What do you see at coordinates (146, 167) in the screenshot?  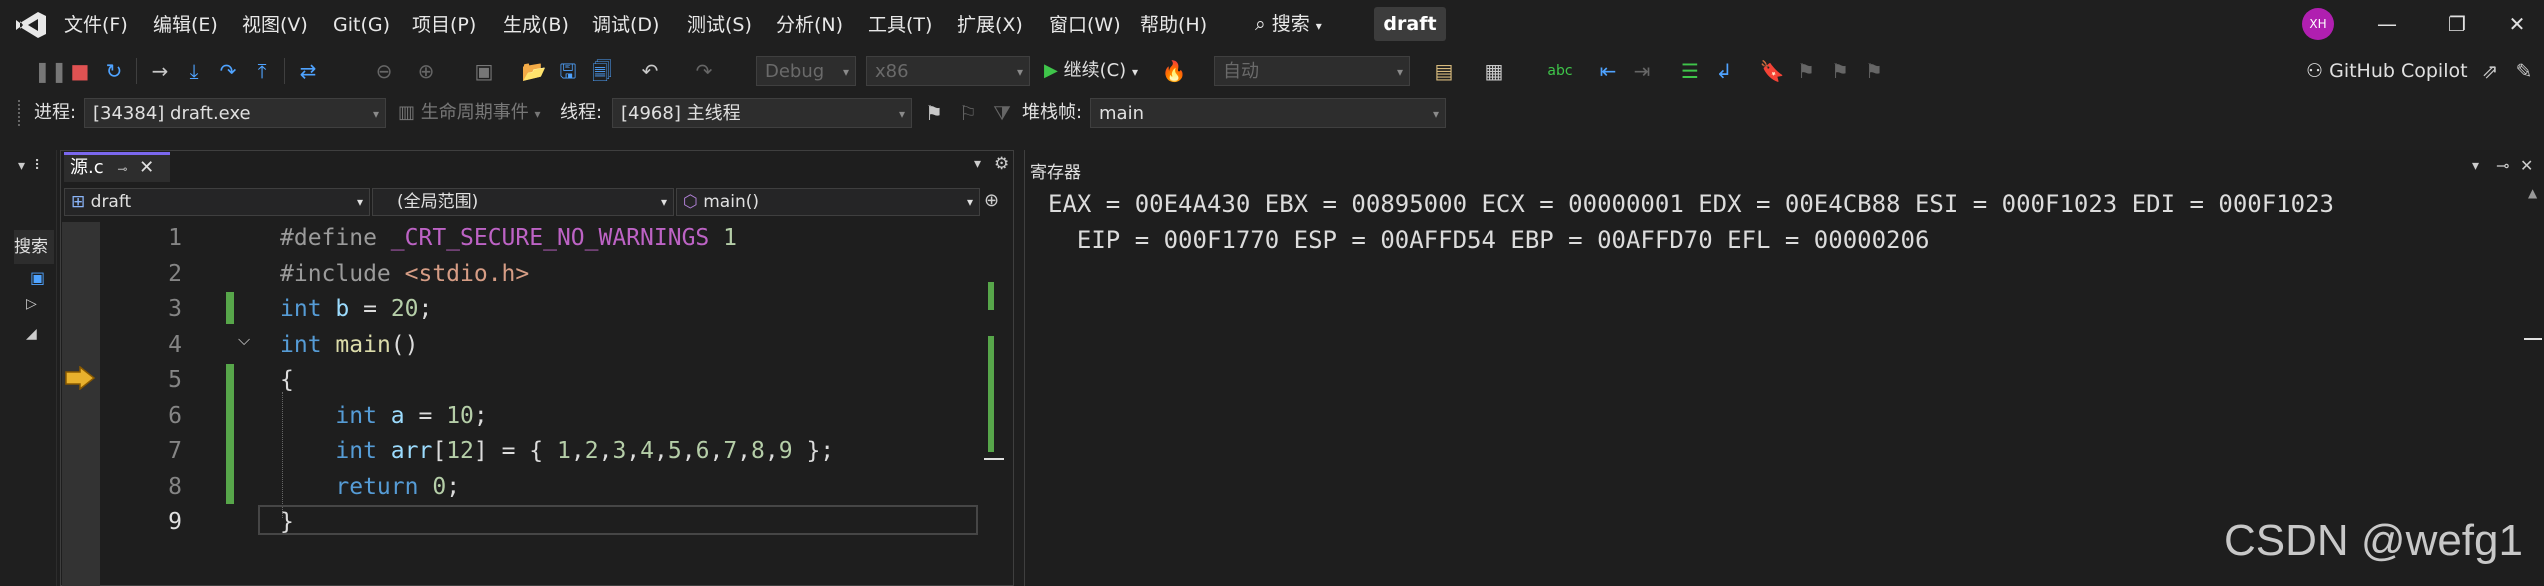 I see `close-tab-icon: ✕` at bounding box center [146, 167].